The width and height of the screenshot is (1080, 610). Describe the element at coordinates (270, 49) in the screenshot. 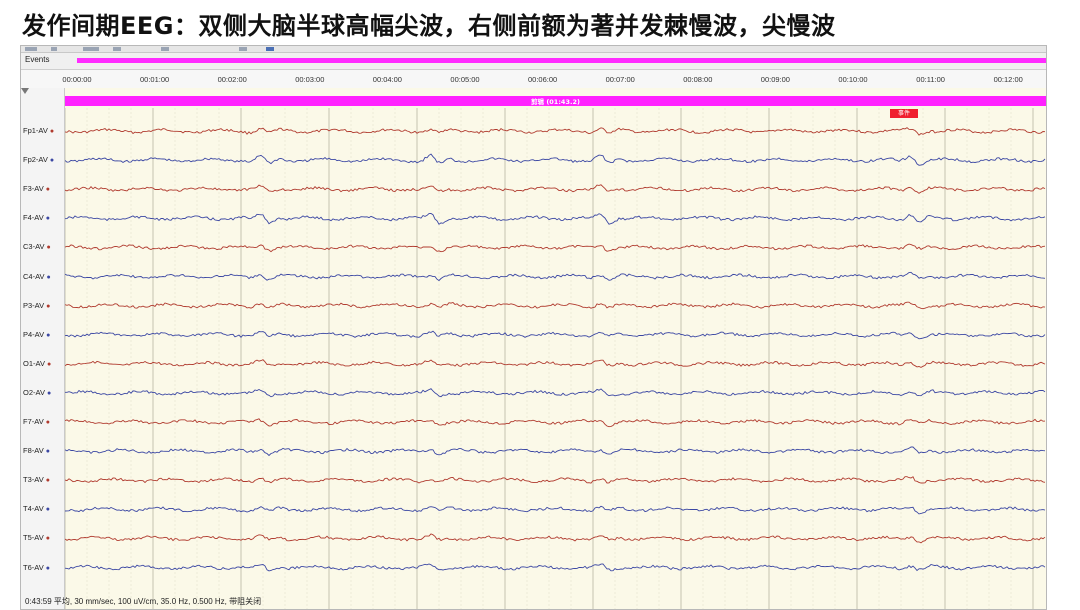

I see `toolbar-button-selected` at that location.